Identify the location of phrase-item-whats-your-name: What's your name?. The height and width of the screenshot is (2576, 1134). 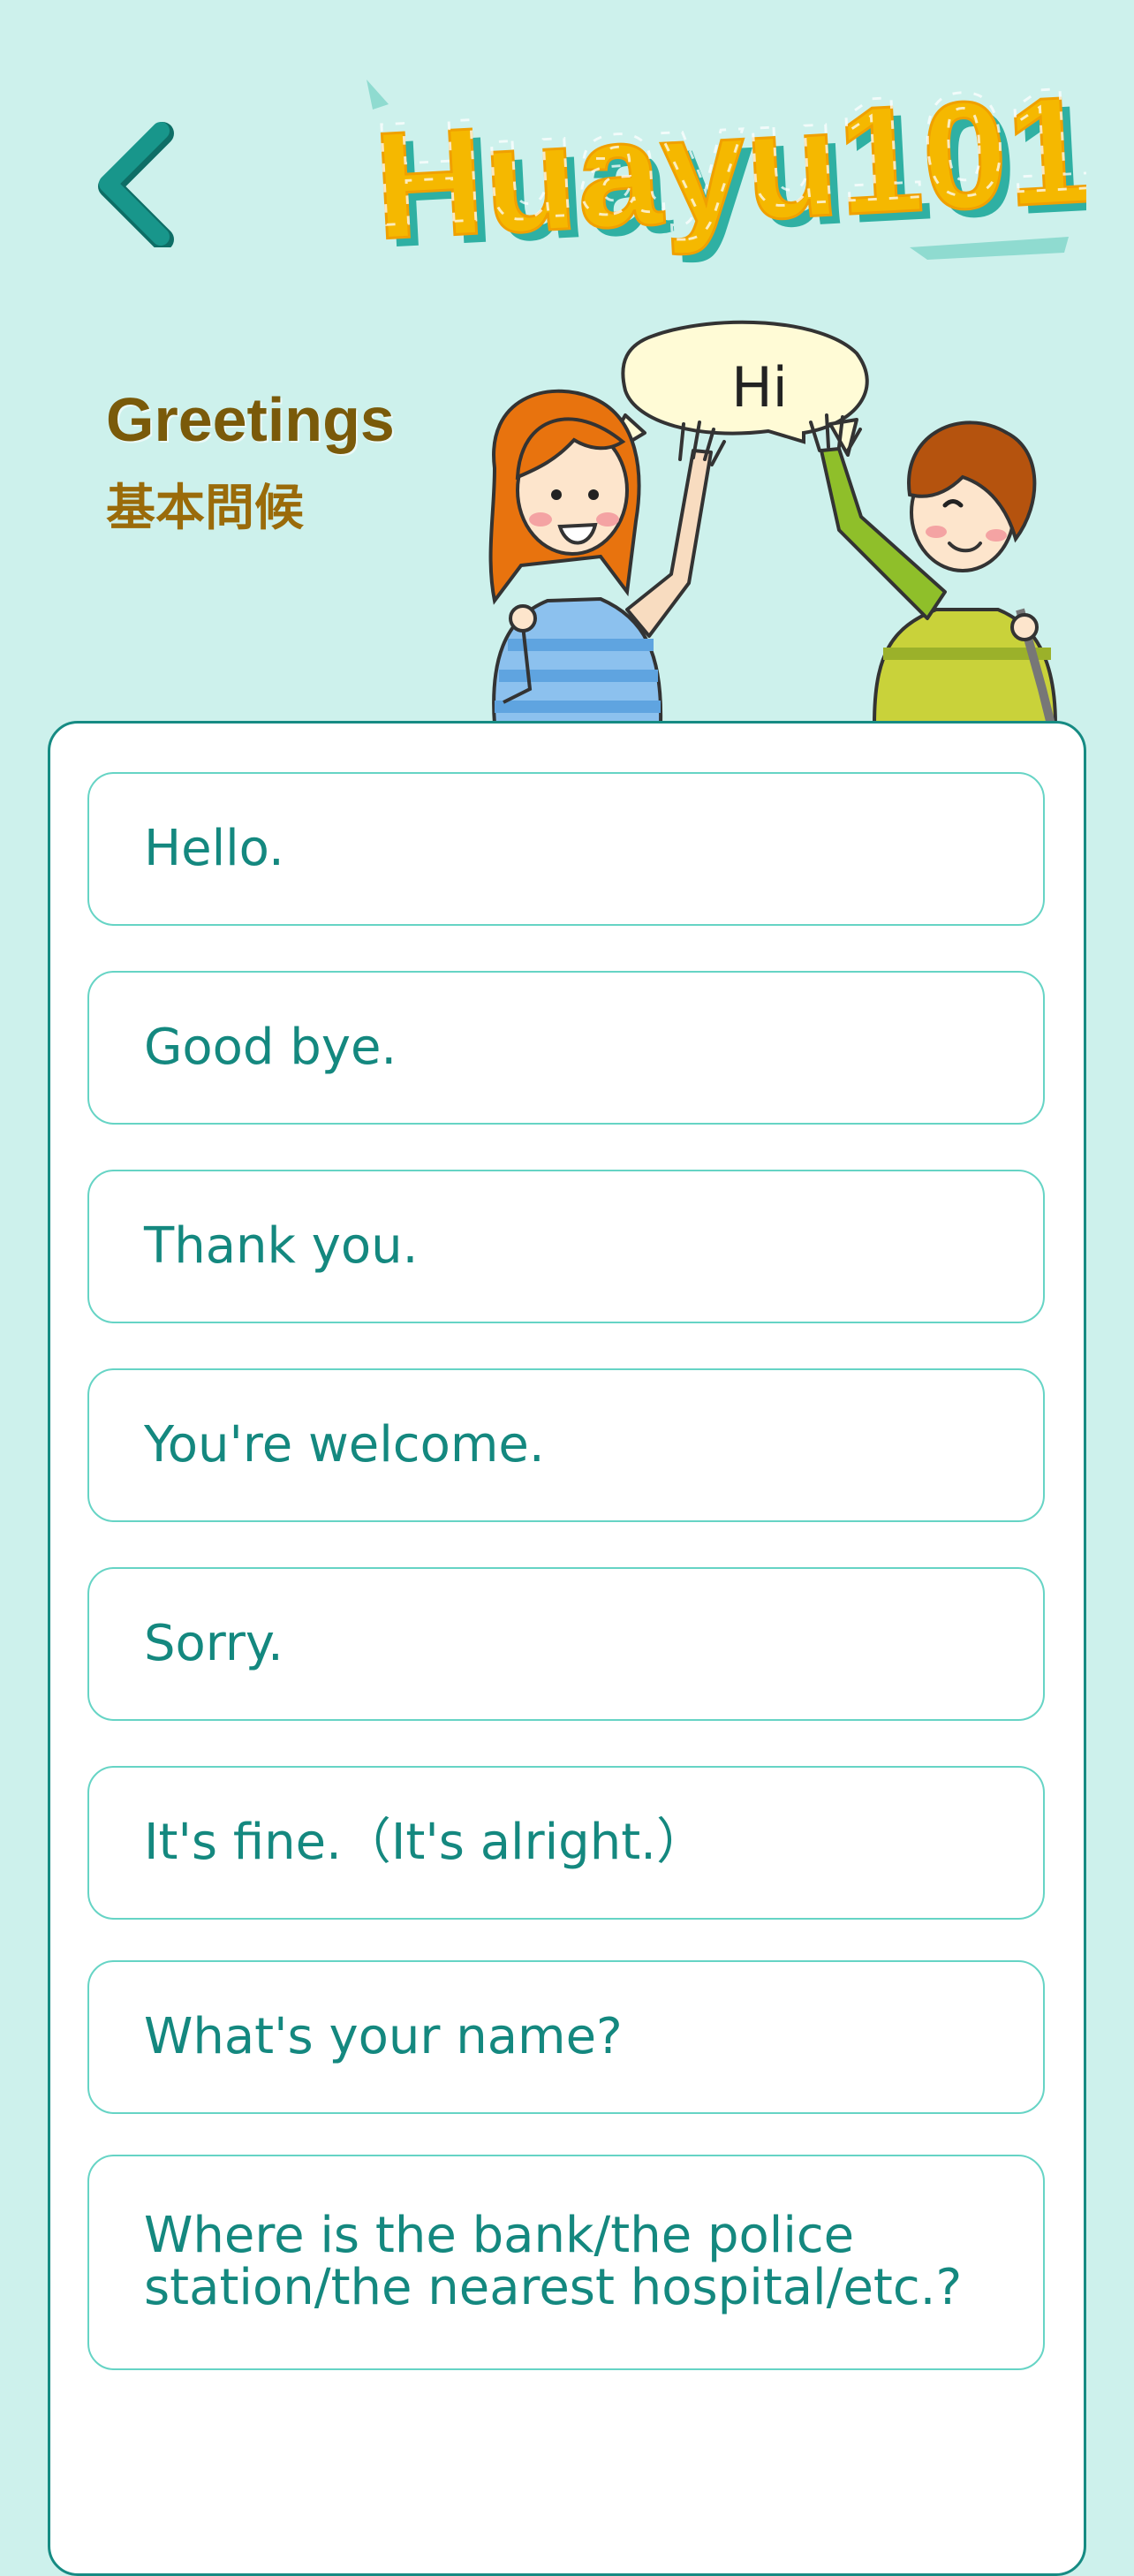
(566, 2037).